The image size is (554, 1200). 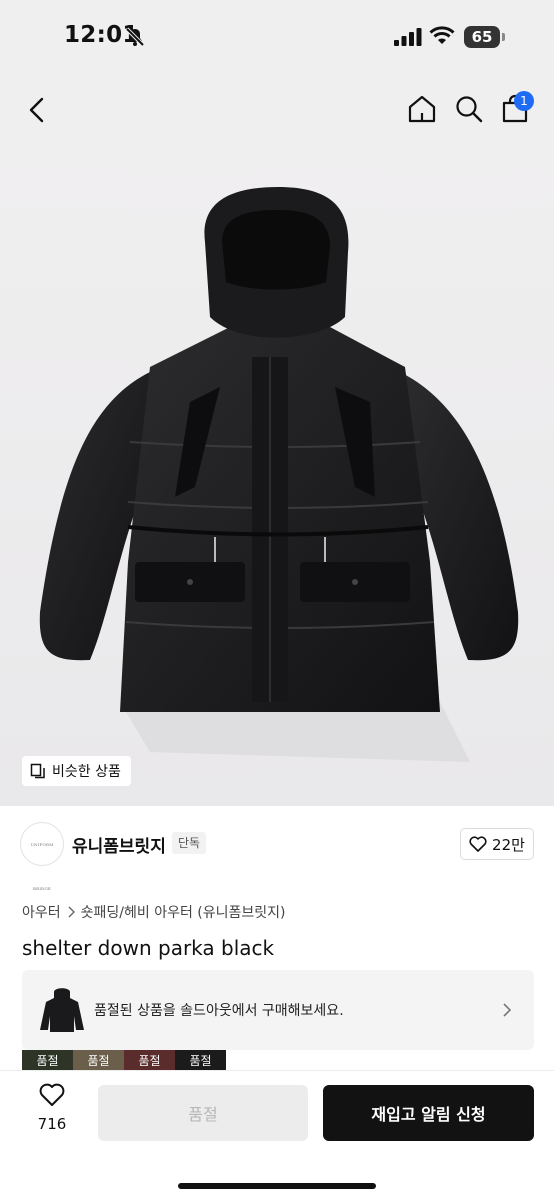 What do you see at coordinates (469, 109) in the screenshot?
I see `search-icon` at bounding box center [469, 109].